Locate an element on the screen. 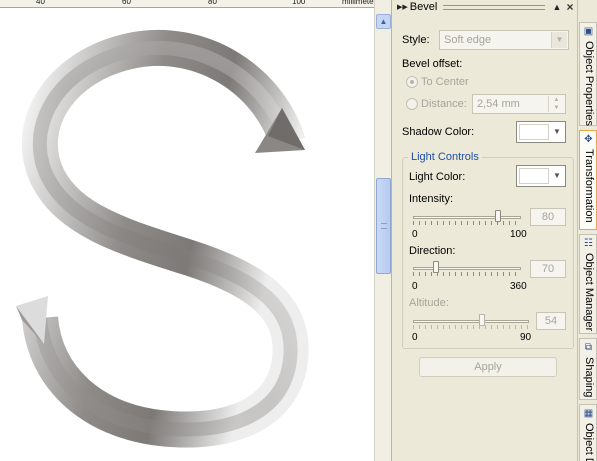 This screenshot has width=597, height=461. light-color-label: Light Color: is located at coordinates (437, 177).